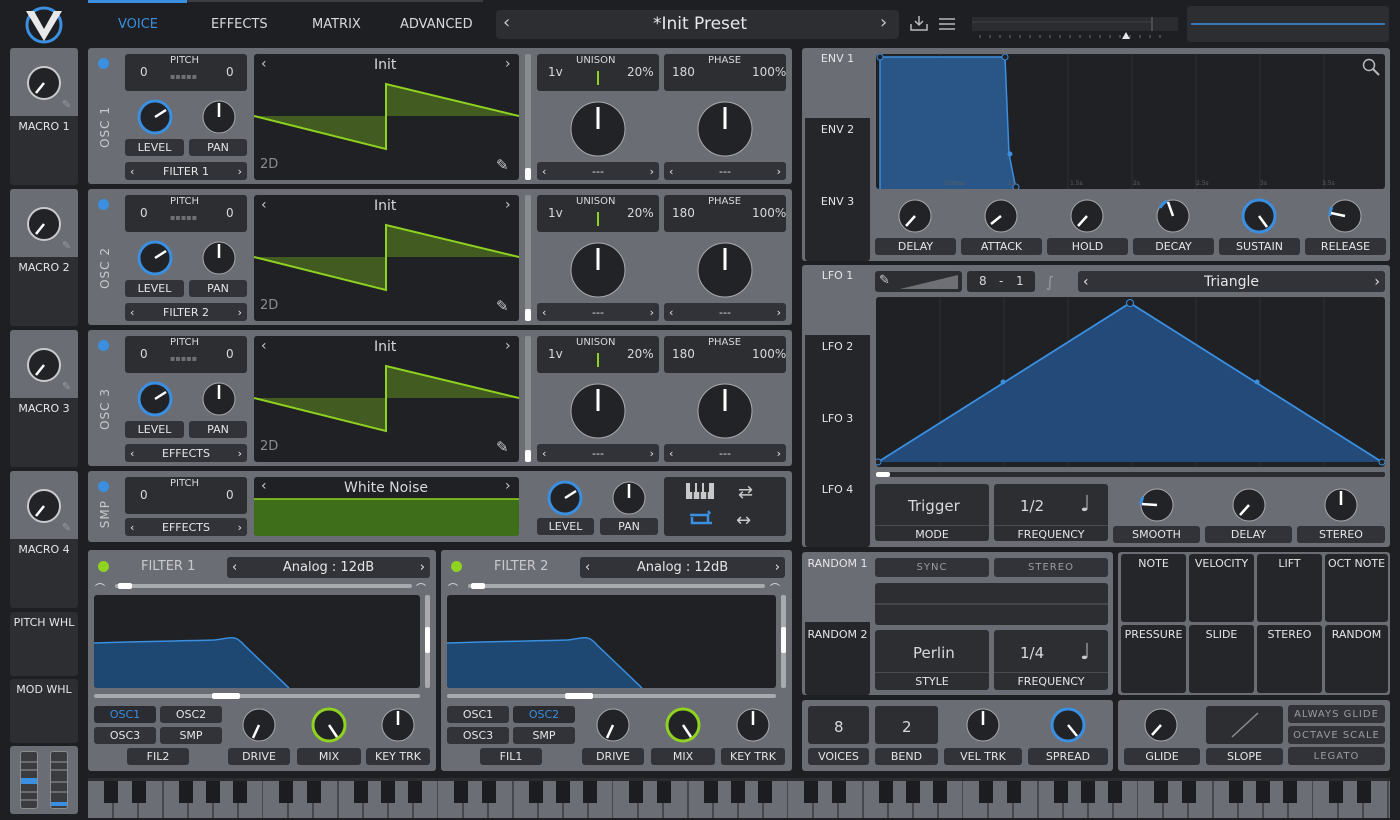  I want to click on random-sync-button: SYNC, so click(932, 567).